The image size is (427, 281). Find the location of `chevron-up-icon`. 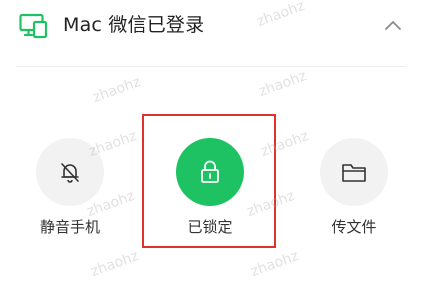

chevron-up-icon is located at coordinates (393, 25).